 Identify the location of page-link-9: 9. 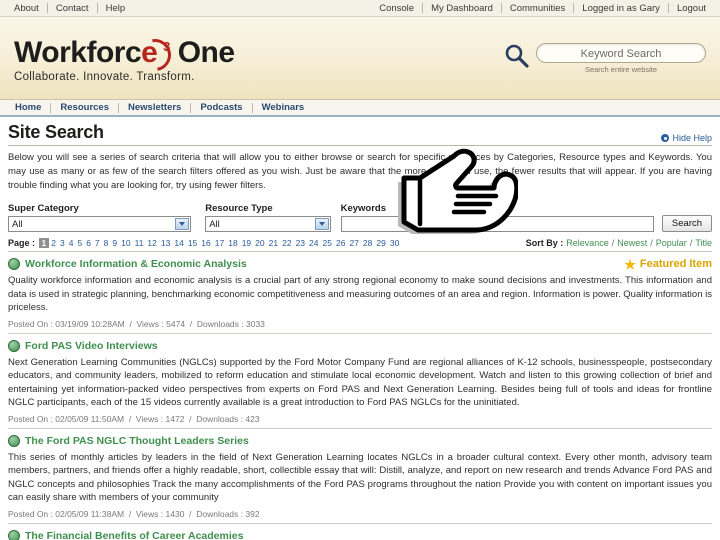
(115, 243).